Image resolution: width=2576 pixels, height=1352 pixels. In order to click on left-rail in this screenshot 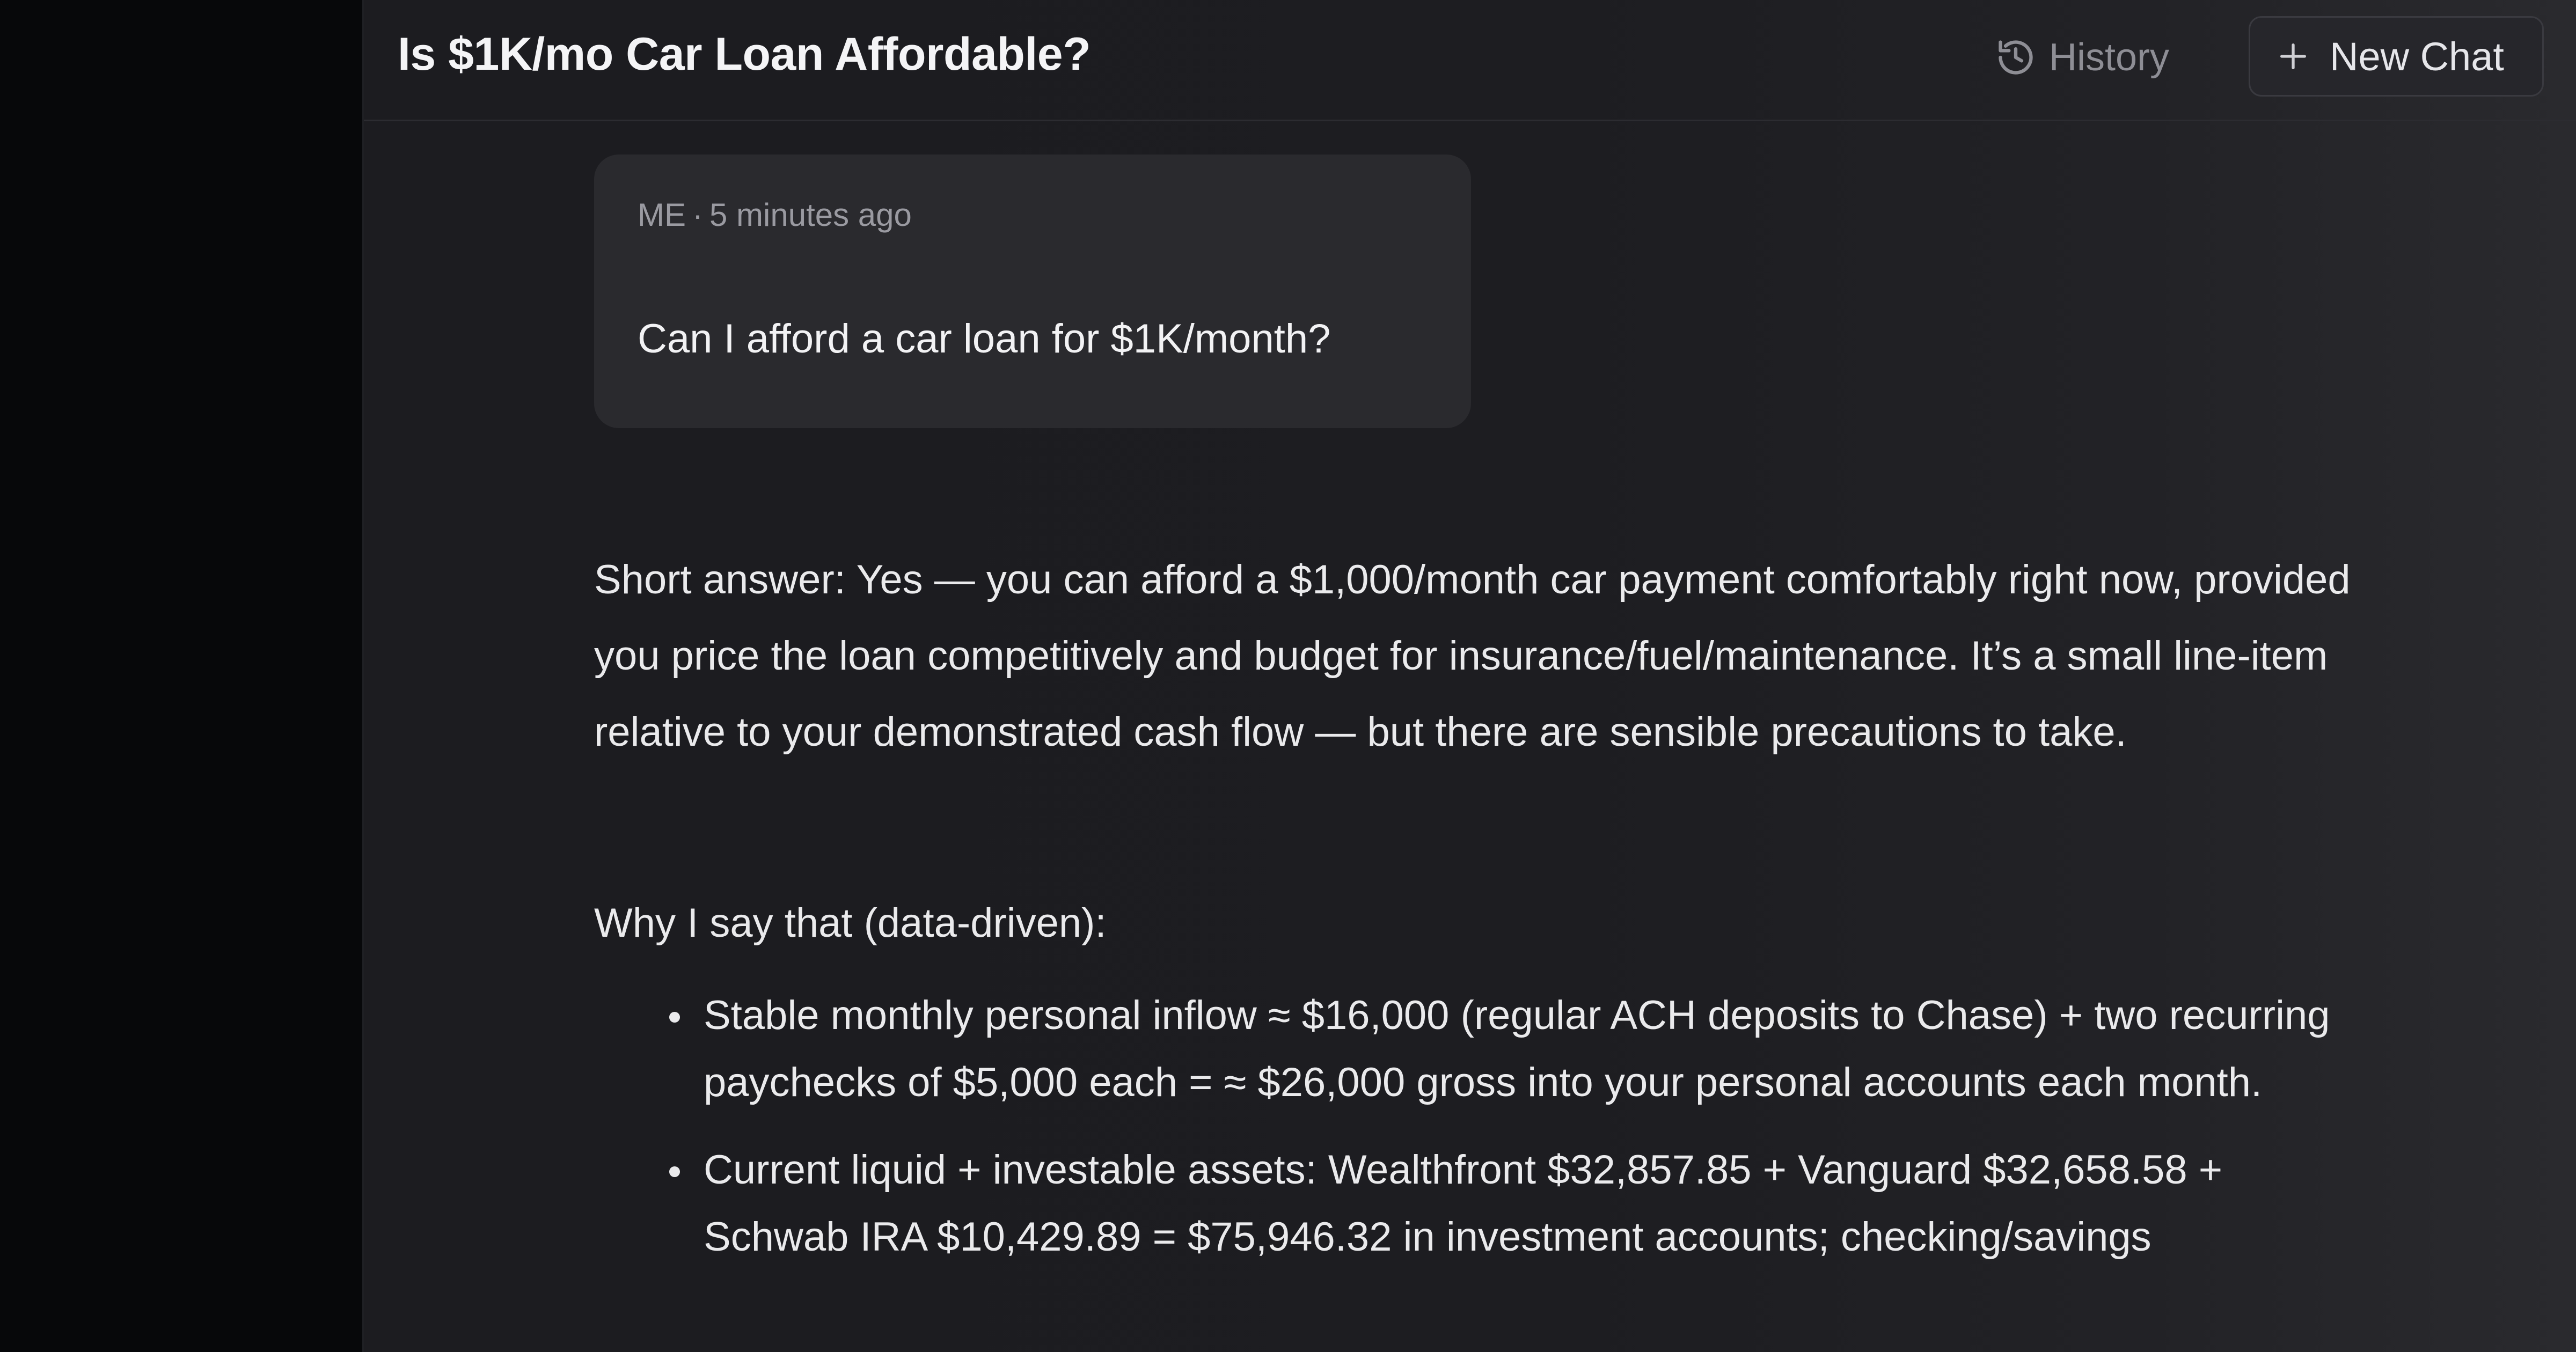, I will do `click(182, 676)`.